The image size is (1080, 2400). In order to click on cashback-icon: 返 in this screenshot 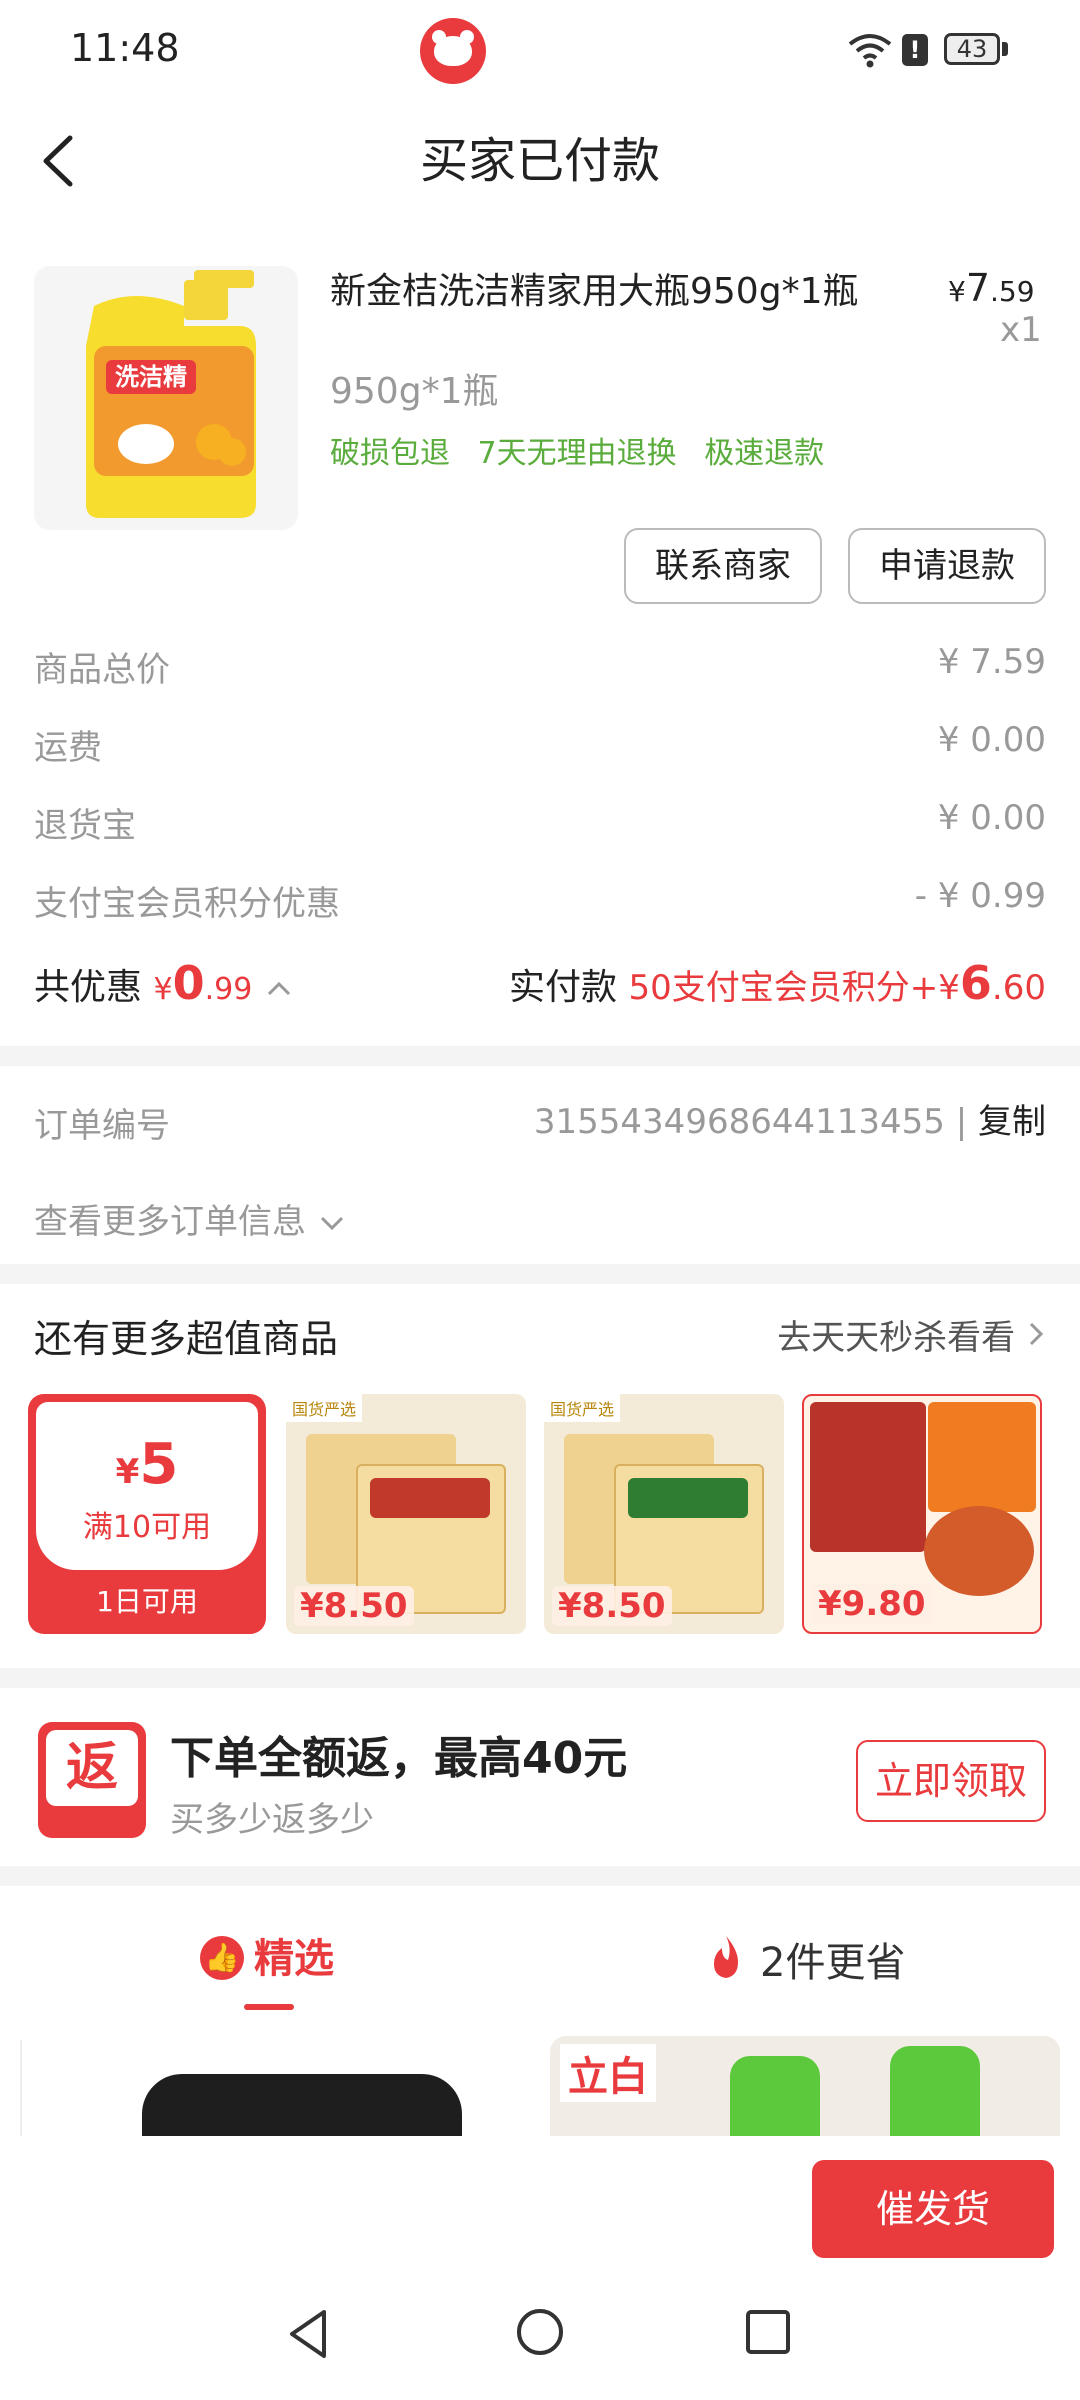, I will do `click(92, 1780)`.